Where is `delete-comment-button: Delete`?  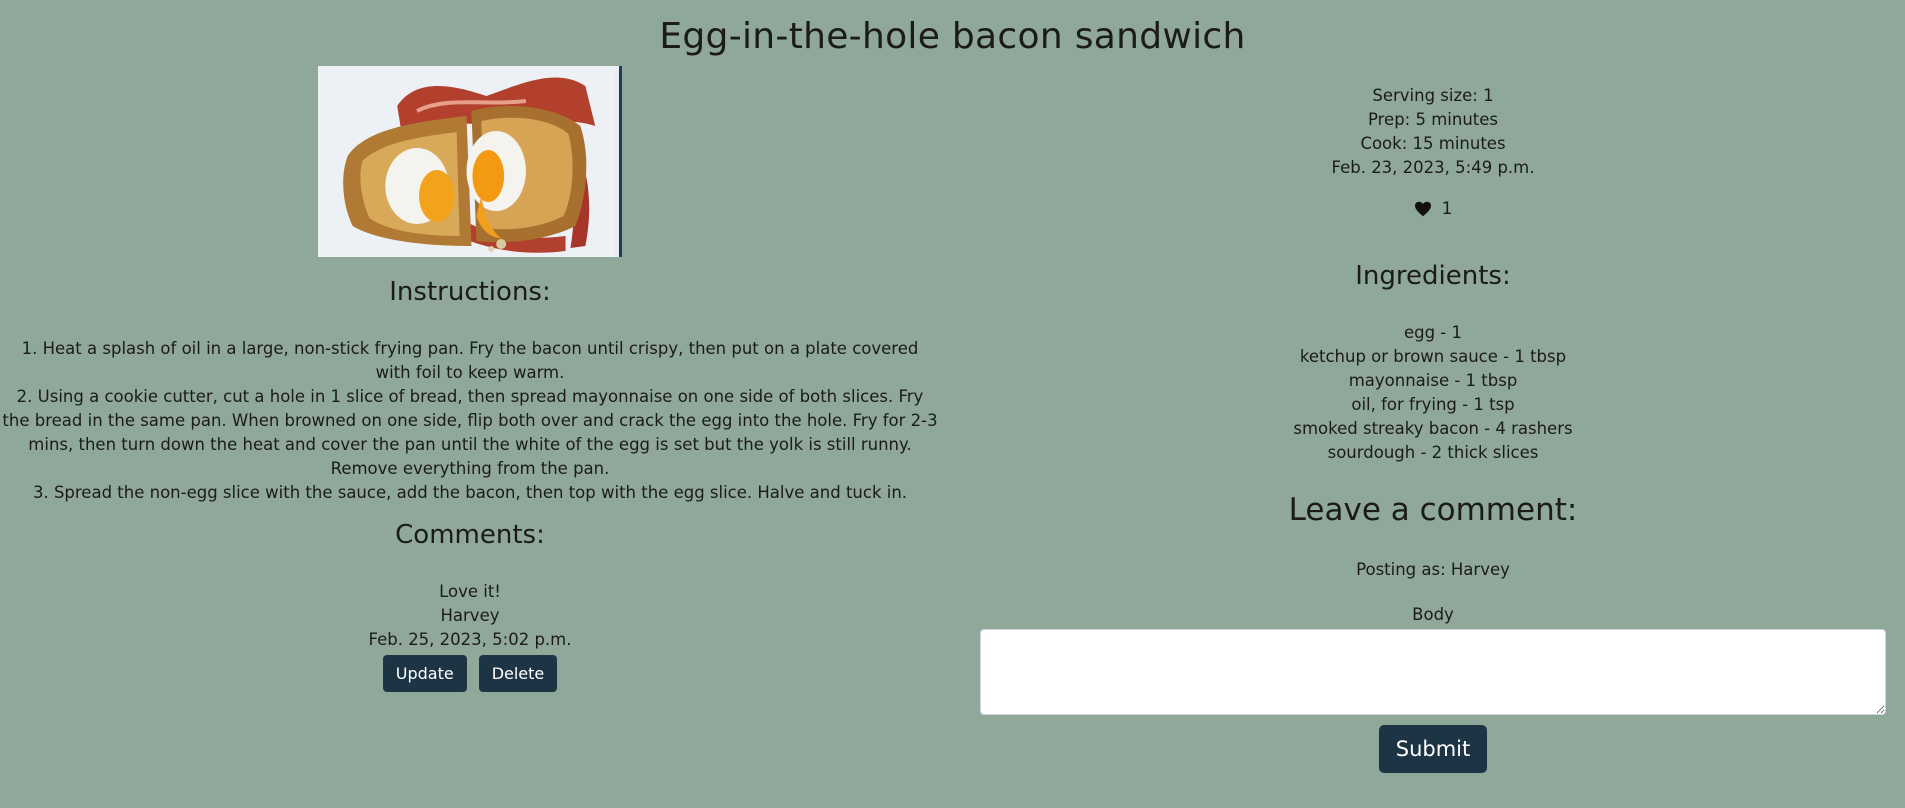 delete-comment-button: Delete is located at coordinates (518, 673).